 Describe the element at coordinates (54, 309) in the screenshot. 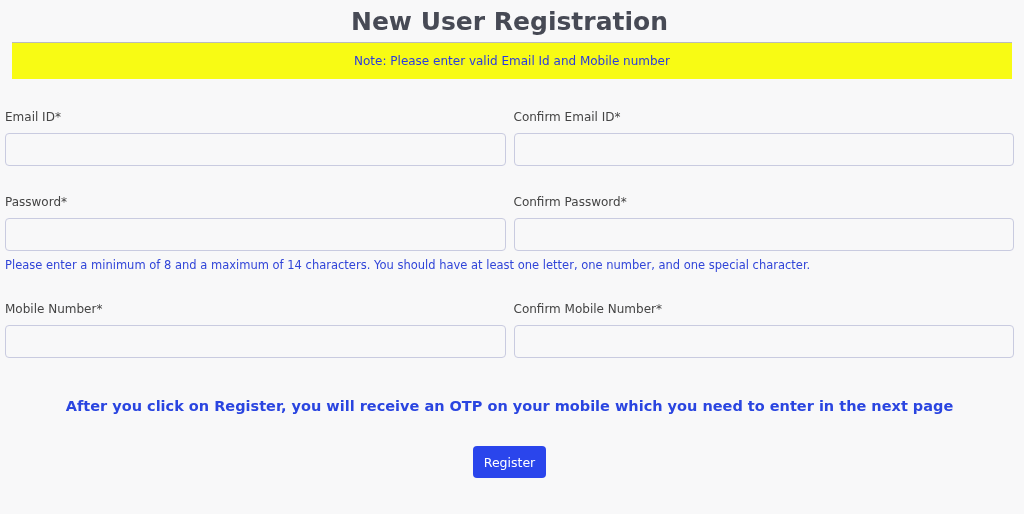

I see `field-label: Mobile Number*` at that location.